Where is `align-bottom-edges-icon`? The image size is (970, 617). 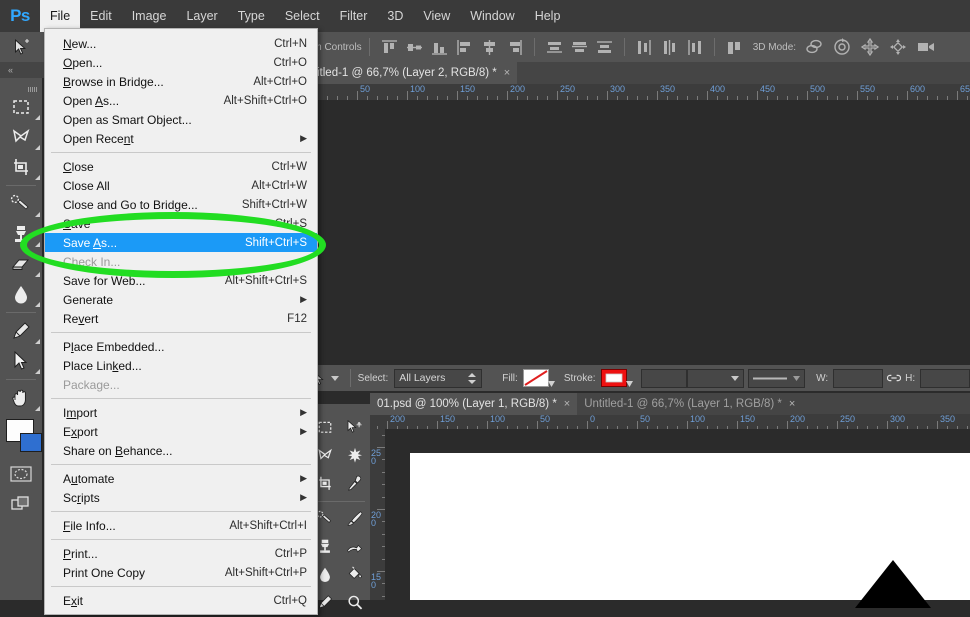 align-bottom-edges-icon is located at coordinates (439, 47).